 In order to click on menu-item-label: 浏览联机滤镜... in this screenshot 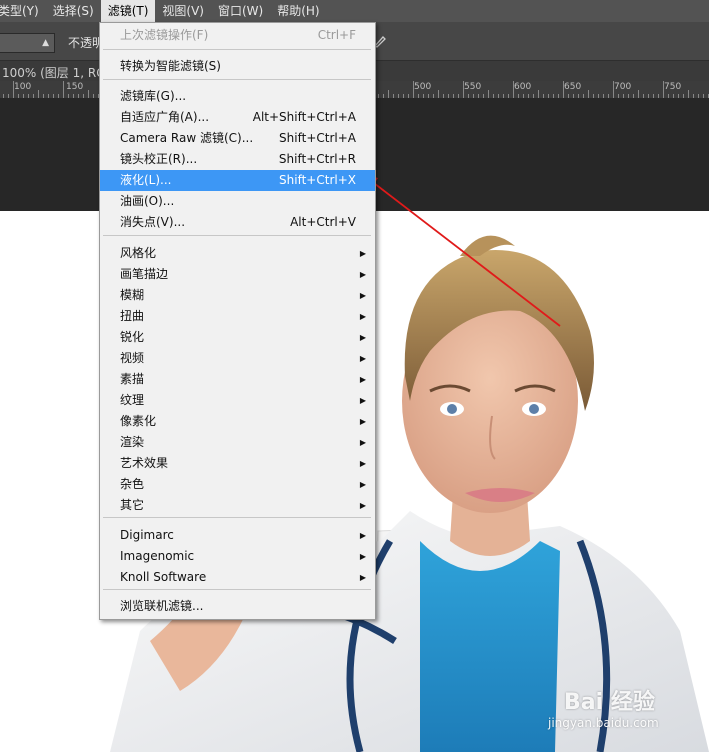, I will do `click(162, 606)`.